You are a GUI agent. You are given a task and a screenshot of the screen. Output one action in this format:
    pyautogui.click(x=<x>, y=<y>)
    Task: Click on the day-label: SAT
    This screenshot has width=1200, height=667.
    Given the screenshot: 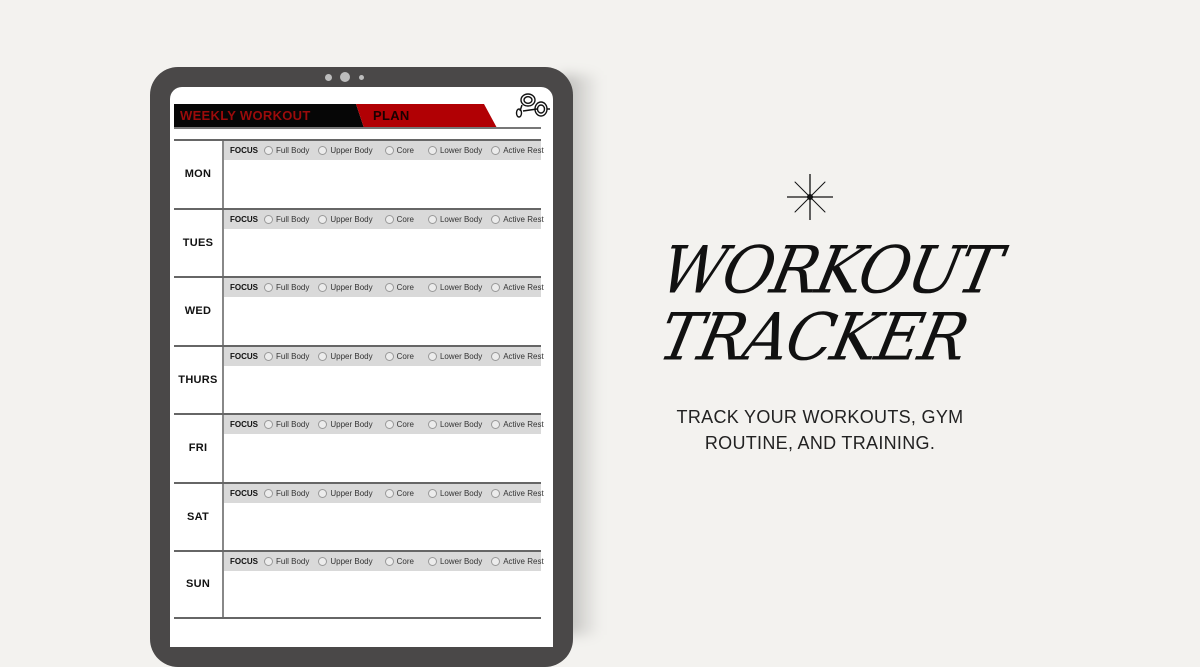 What is the action you would take?
    pyautogui.click(x=199, y=516)
    